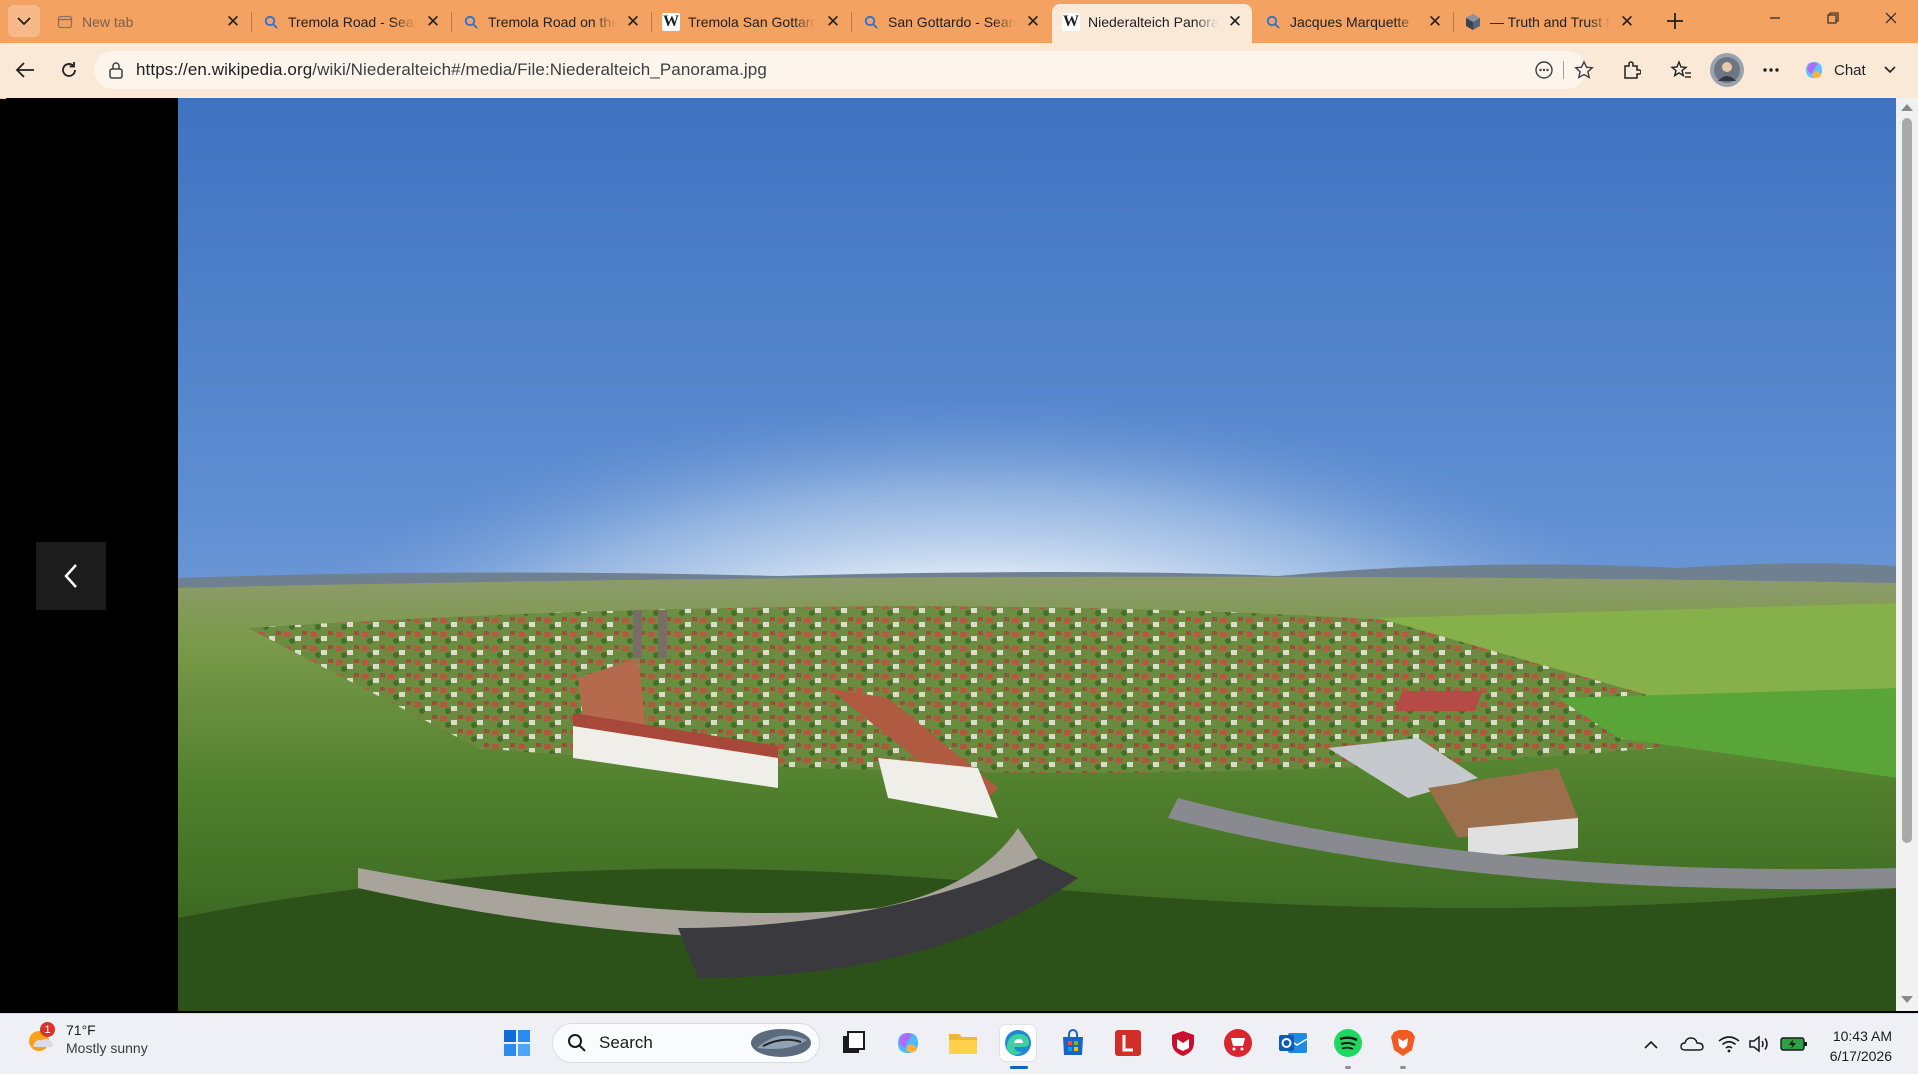 The image size is (1918, 1074). What do you see at coordinates (1544, 72) in the screenshot?
I see `reading-mode-icon` at bounding box center [1544, 72].